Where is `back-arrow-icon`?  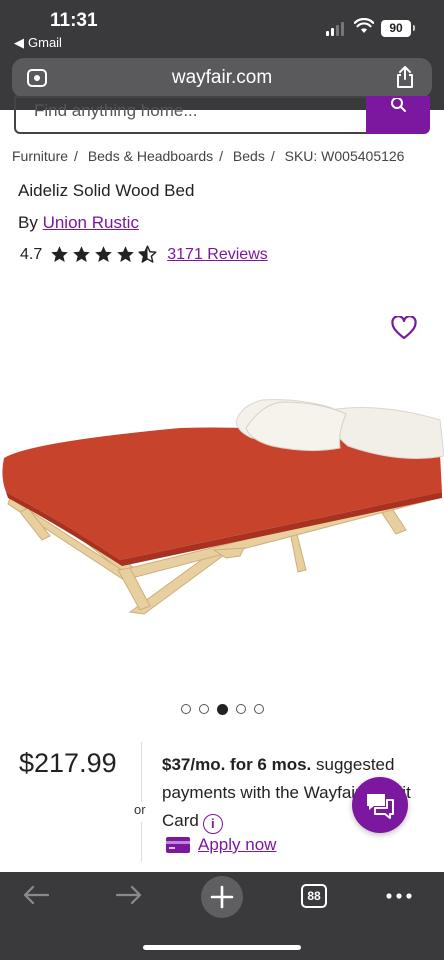
back-arrow-icon is located at coordinates (36, 895).